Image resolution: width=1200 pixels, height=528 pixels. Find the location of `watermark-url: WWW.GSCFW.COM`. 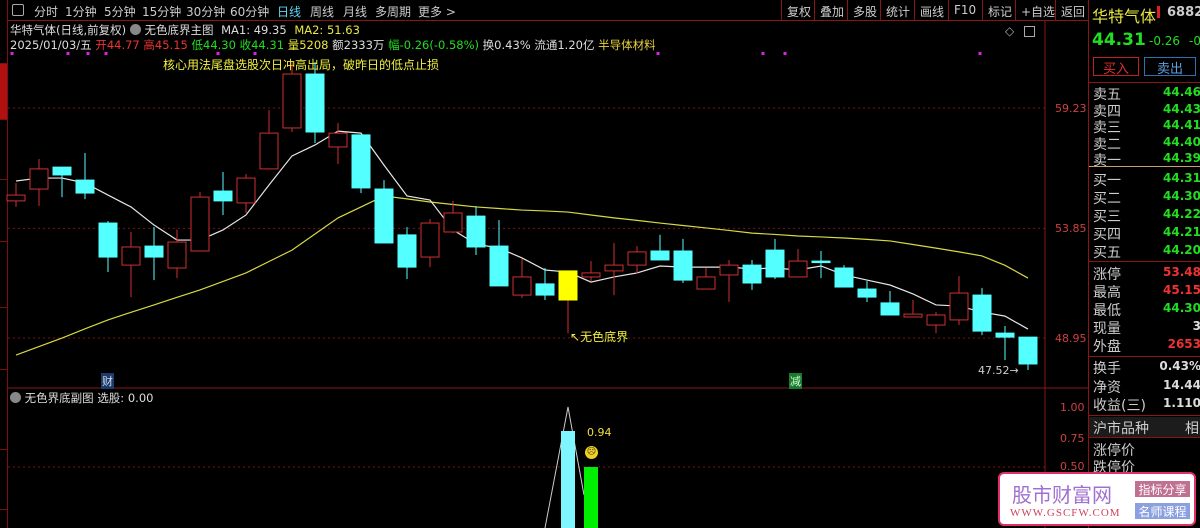

watermark-url: WWW.GSCFW.COM is located at coordinates (1065, 513).